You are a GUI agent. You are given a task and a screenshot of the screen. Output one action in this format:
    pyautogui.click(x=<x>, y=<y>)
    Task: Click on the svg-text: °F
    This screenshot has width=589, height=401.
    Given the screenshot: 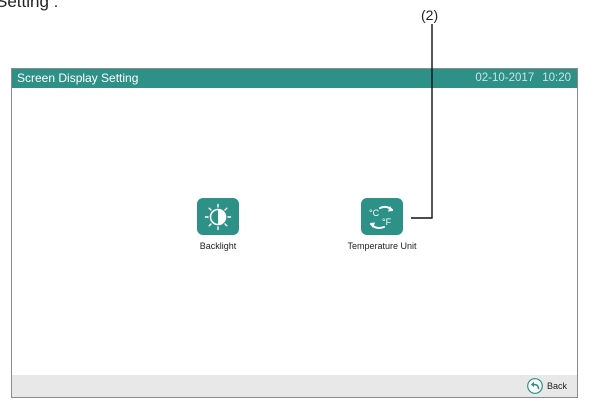 What is the action you would take?
    pyautogui.click(x=387, y=222)
    